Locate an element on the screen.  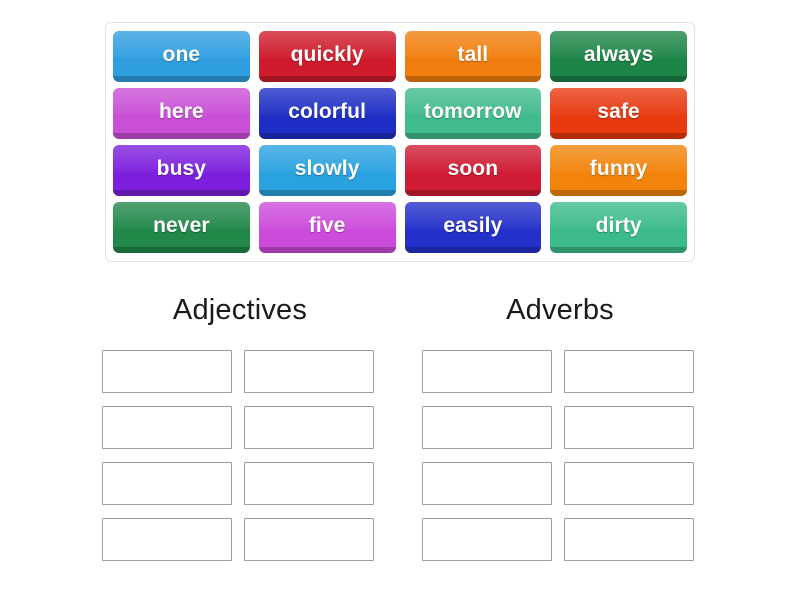
word-tile: tomorrow is located at coordinates (473, 113).